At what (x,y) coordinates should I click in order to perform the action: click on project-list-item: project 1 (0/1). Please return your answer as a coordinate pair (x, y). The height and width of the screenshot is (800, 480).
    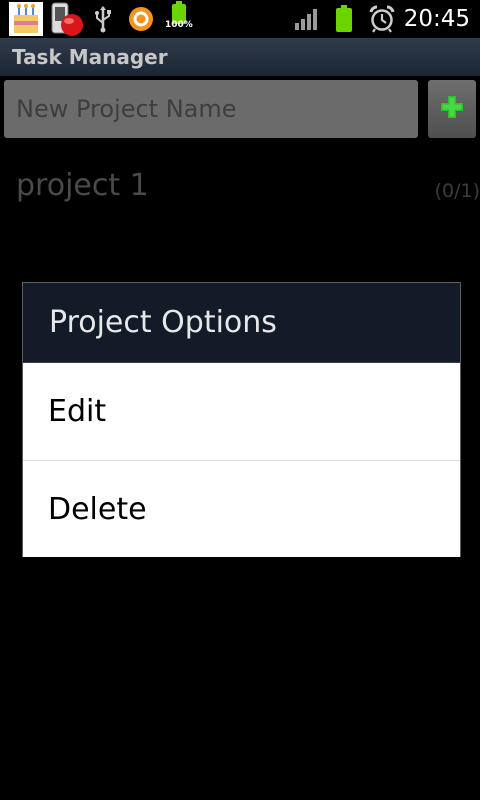
    Looking at the image, I should click on (240, 190).